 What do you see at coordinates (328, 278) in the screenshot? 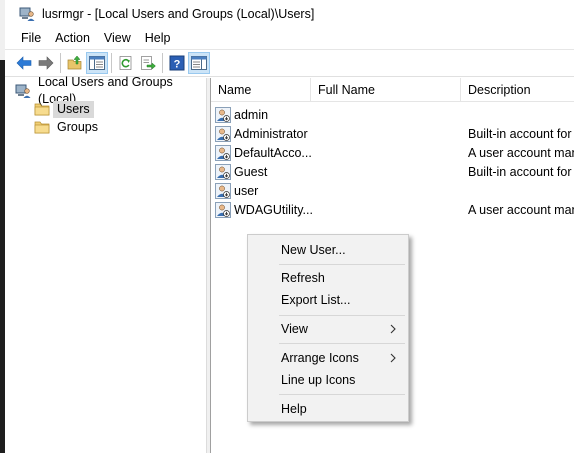
I see `ctx-refresh: Refresh` at bounding box center [328, 278].